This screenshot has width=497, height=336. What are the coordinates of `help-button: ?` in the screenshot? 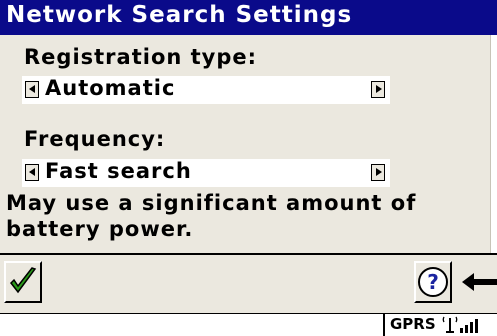 It's located at (433, 282).